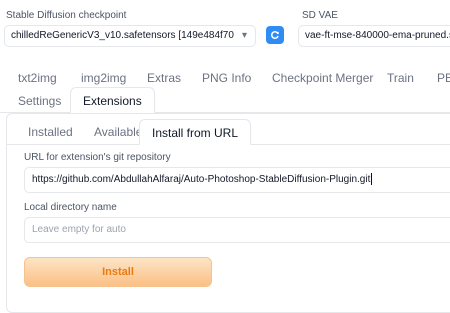 Image resolution: width=450 pixels, height=313 pixels. I want to click on directory-label: Local directory name, so click(70, 207).